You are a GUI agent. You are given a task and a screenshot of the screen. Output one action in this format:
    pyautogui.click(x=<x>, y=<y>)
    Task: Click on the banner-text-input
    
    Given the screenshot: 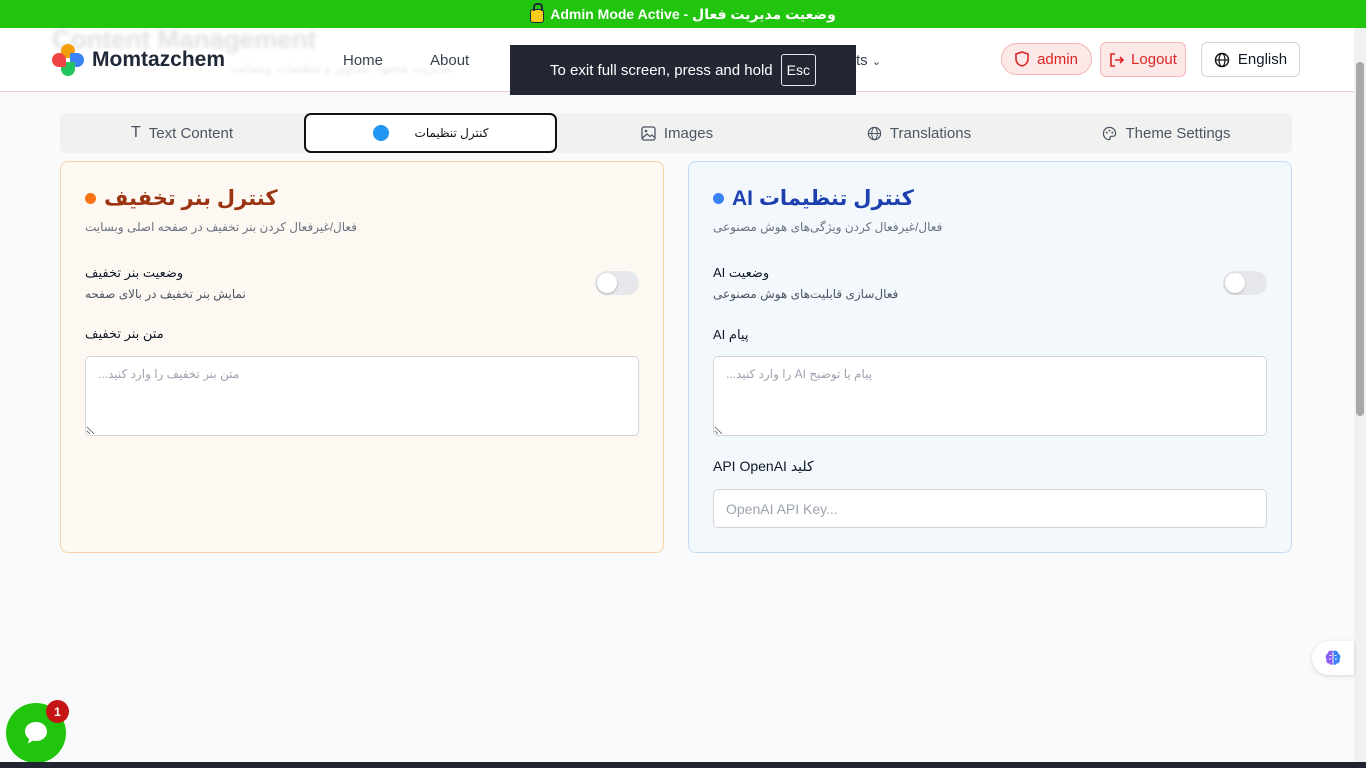 What is the action you would take?
    pyautogui.click(x=362, y=396)
    